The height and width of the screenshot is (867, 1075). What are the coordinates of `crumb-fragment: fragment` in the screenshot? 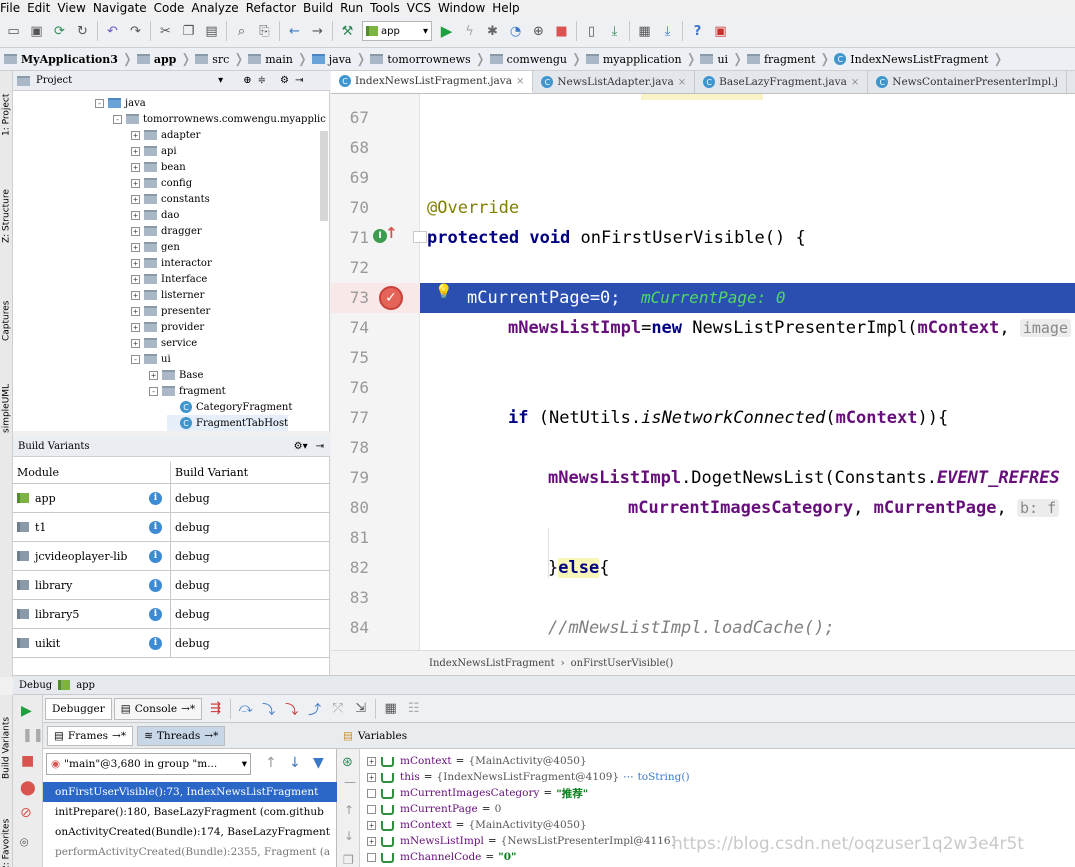 It's located at (781, 59).